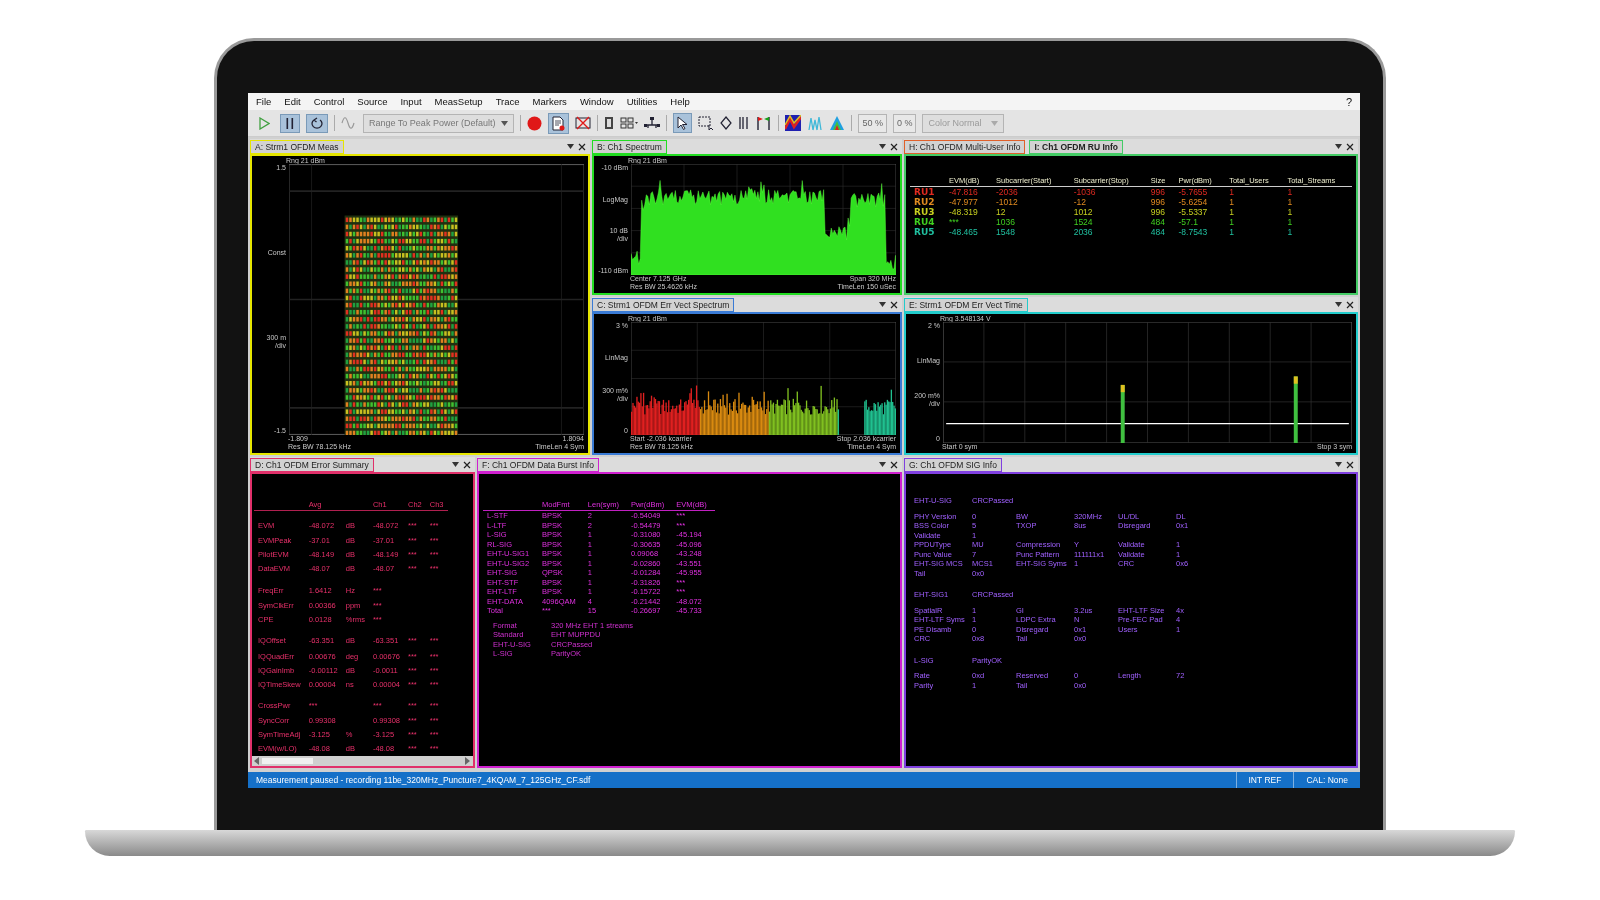 Image resolution: width=1600 pixels, height=900 pixels. I want to click on menu-item: Utilities, so click(642, 101).